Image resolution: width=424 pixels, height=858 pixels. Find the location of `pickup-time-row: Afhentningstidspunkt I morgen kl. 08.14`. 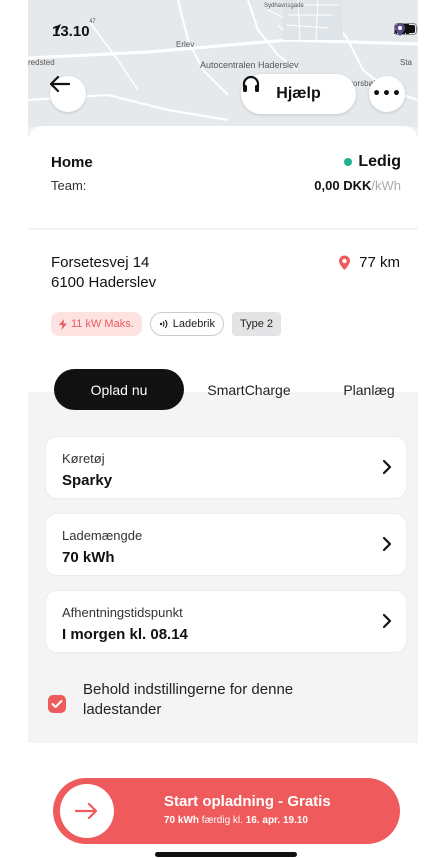

pickup-time-row: Afhentningstidspunkt I morgen kl. 08.14 is located at coordinates (226, 621).